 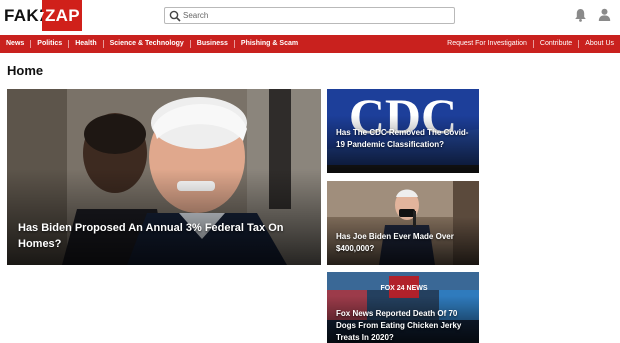 I want to click on nav-item-politics: Politics, so click(x=50, y=44).